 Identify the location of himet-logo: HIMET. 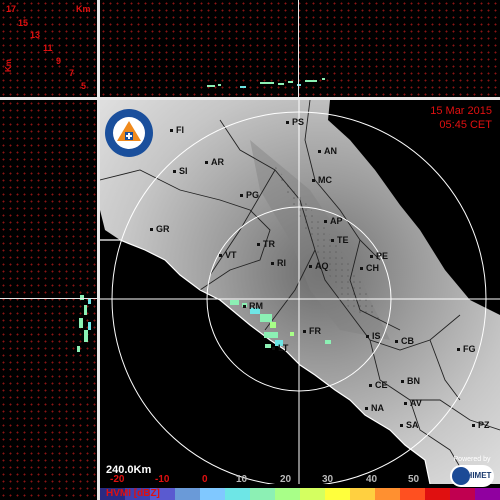
(472, 476).